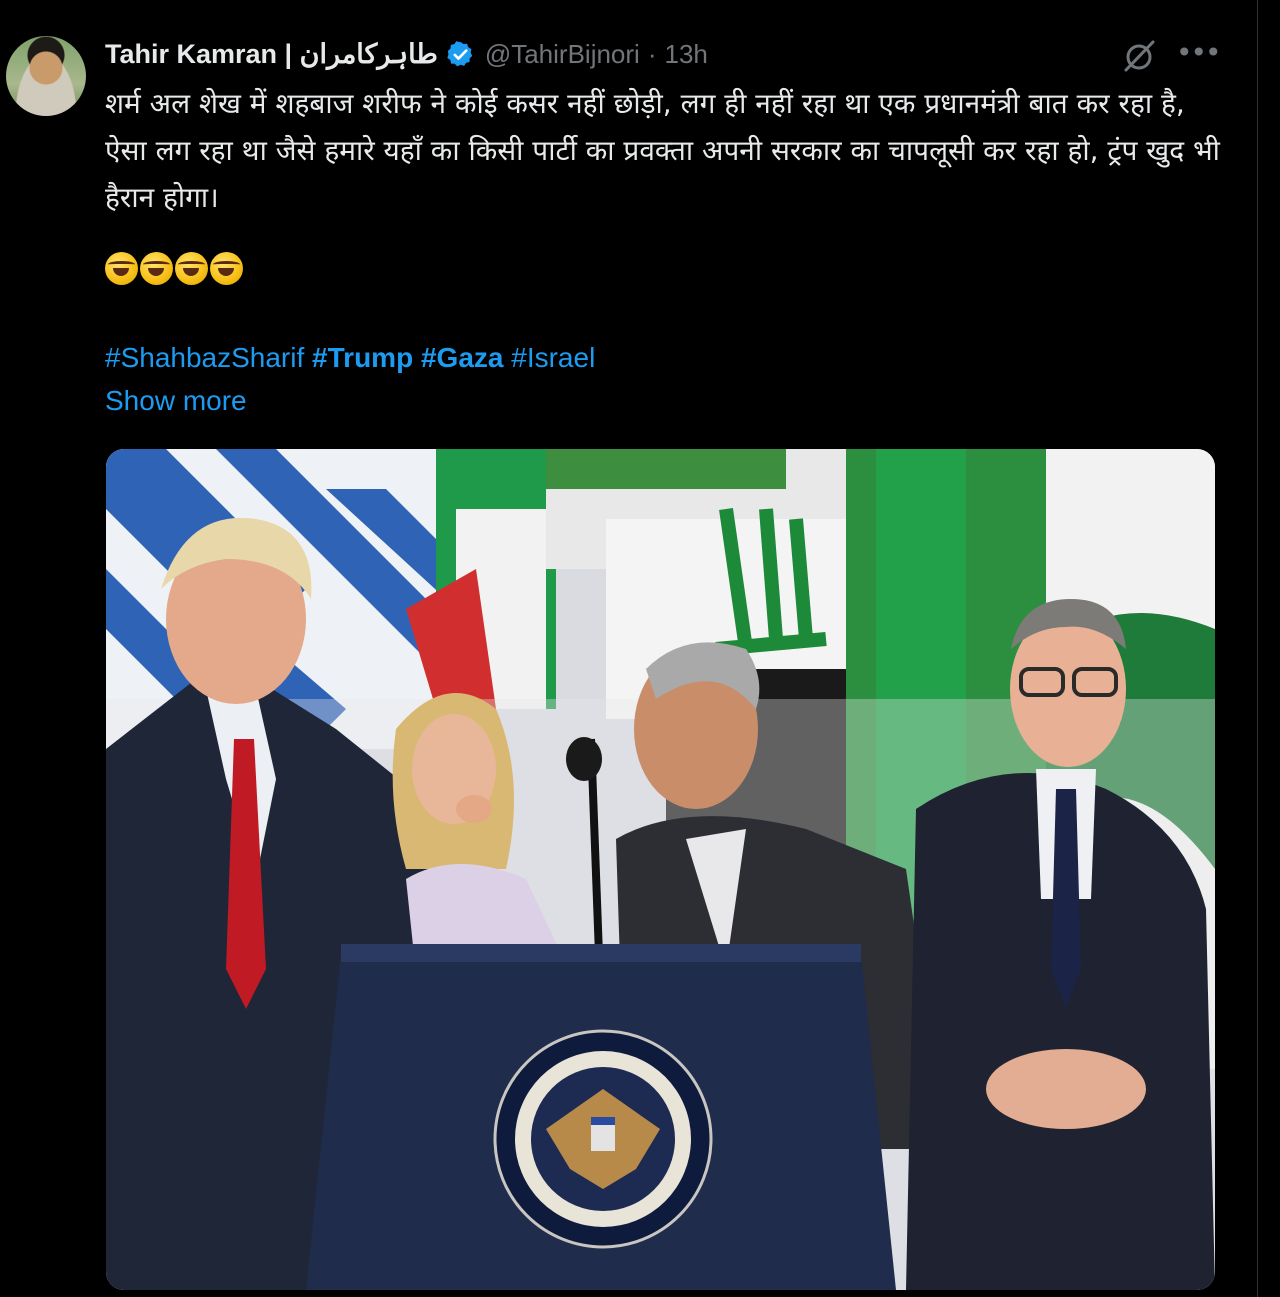 Image resolution: width=1280 pixels, height=1297 pixels. What do you see at coordinates (362, 357) in the screenshot?
I see `hashtag-trump: #Trump` at bounding box center [362, 357].